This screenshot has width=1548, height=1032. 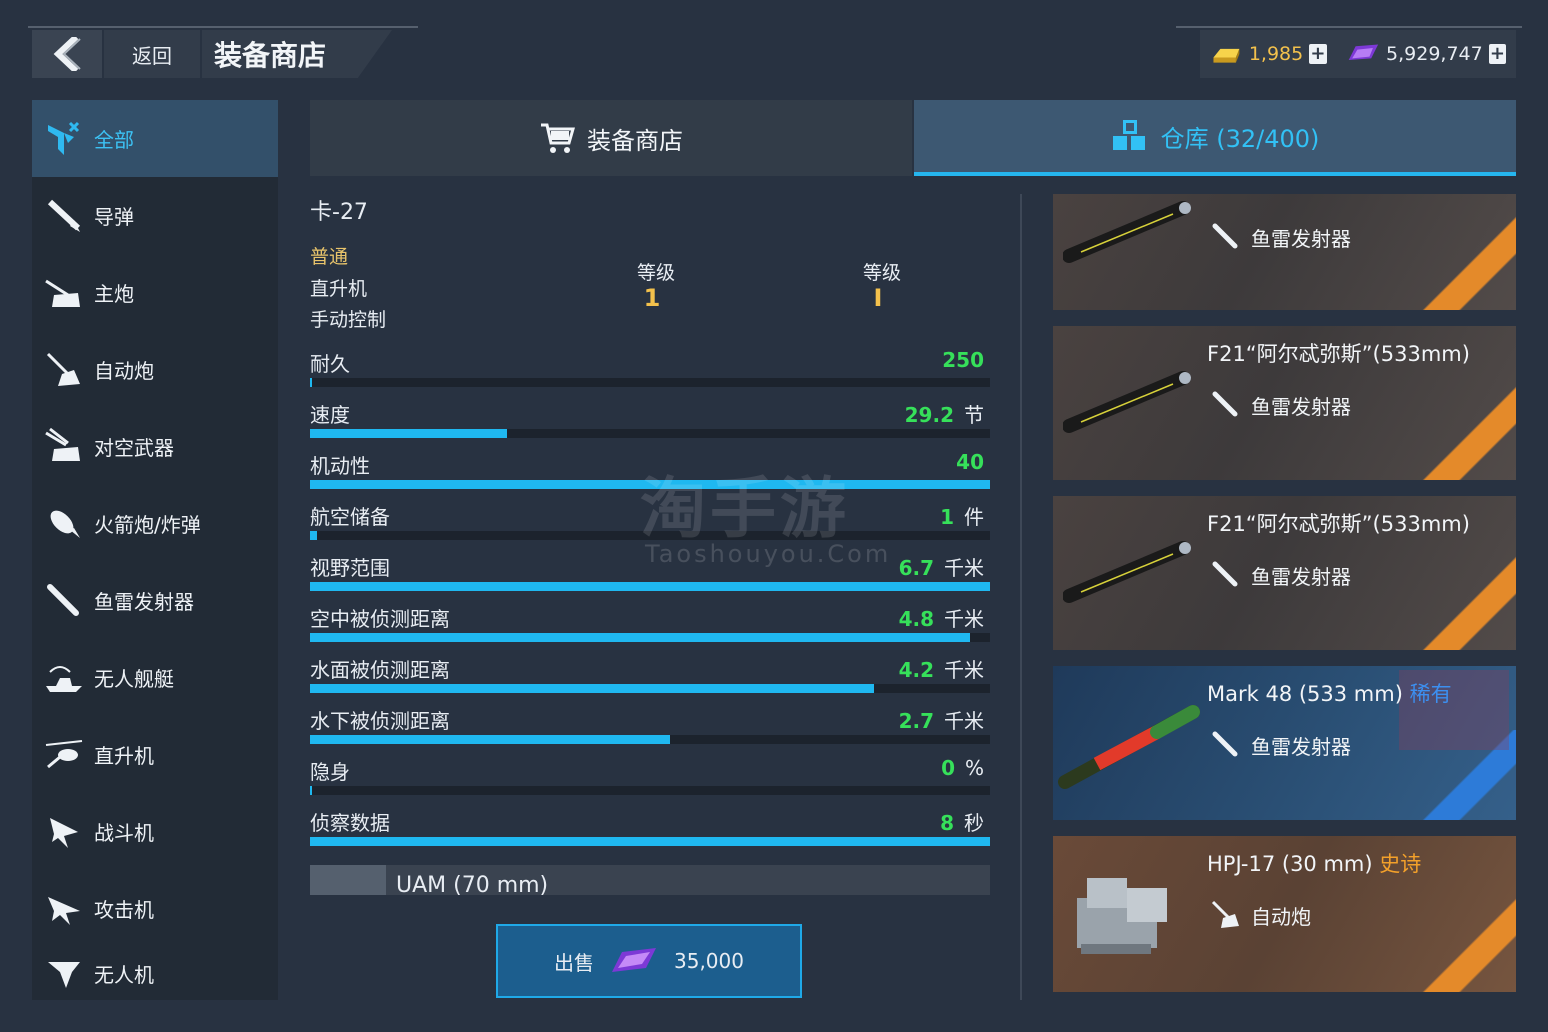 I want to click on sell-label: 出售, so click(x=574, y=962).